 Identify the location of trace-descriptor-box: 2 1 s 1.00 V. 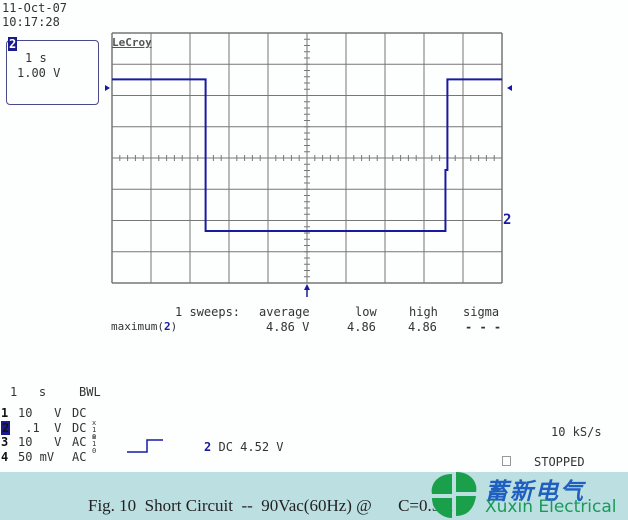
(52, 71).